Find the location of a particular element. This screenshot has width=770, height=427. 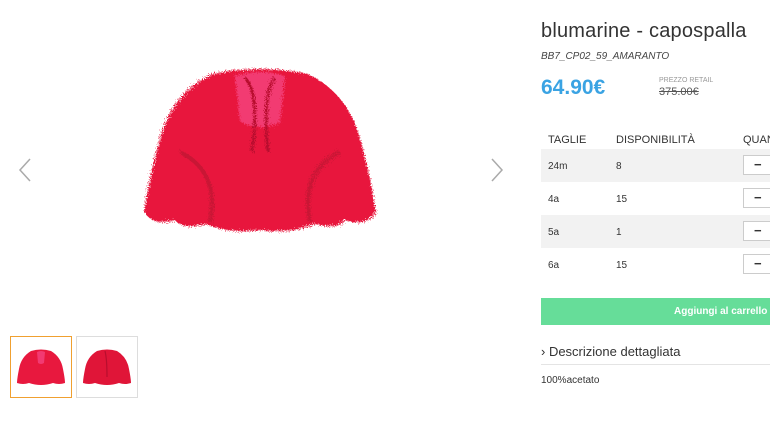

header-availability: DISPONIBILITÀ is located at coordinates (655, 140).